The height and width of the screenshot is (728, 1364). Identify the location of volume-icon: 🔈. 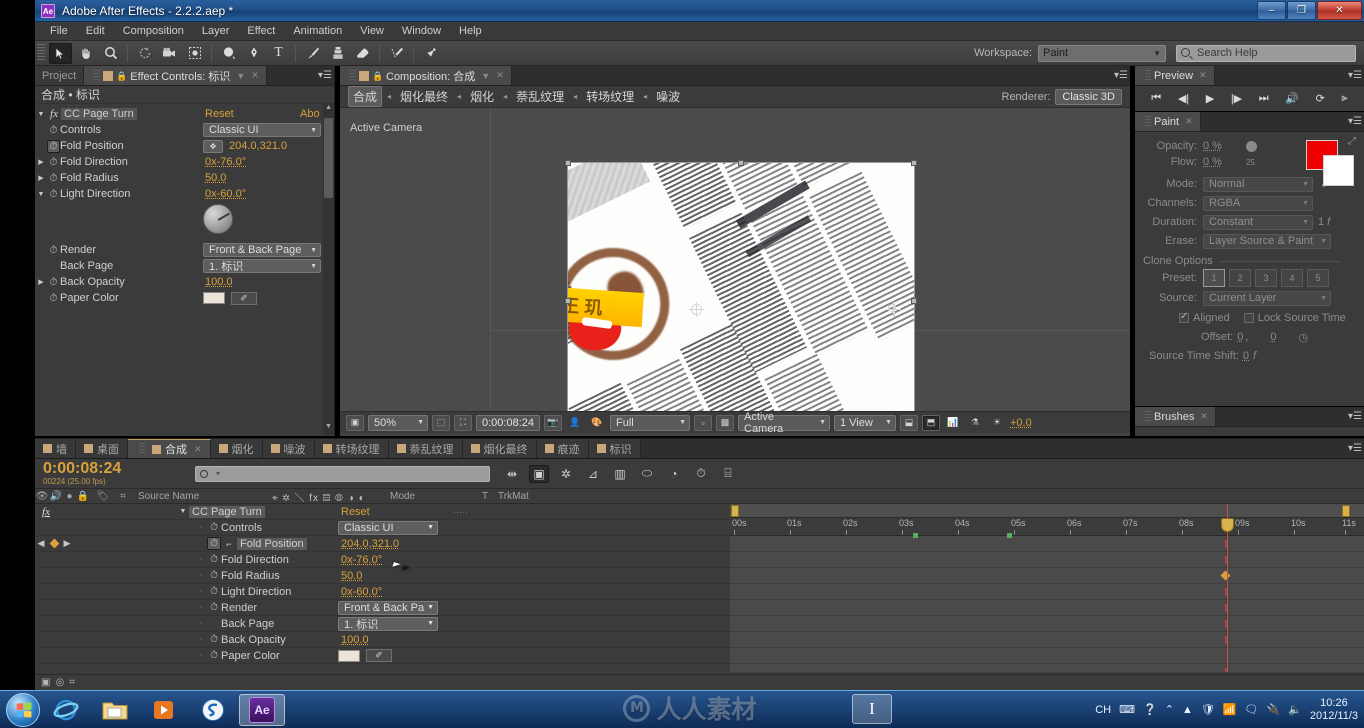
(1295, 709).